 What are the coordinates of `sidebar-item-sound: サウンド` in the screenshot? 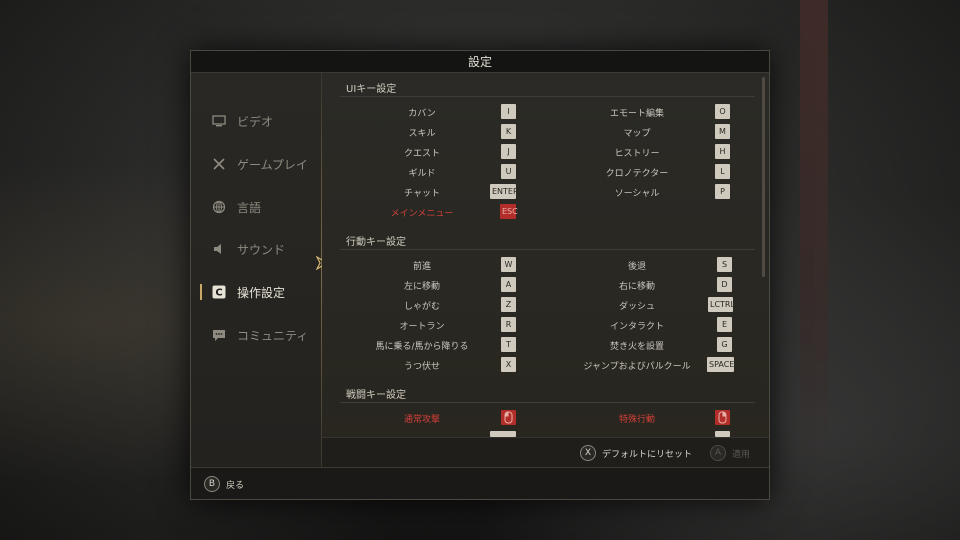 It's located at (256, 249).